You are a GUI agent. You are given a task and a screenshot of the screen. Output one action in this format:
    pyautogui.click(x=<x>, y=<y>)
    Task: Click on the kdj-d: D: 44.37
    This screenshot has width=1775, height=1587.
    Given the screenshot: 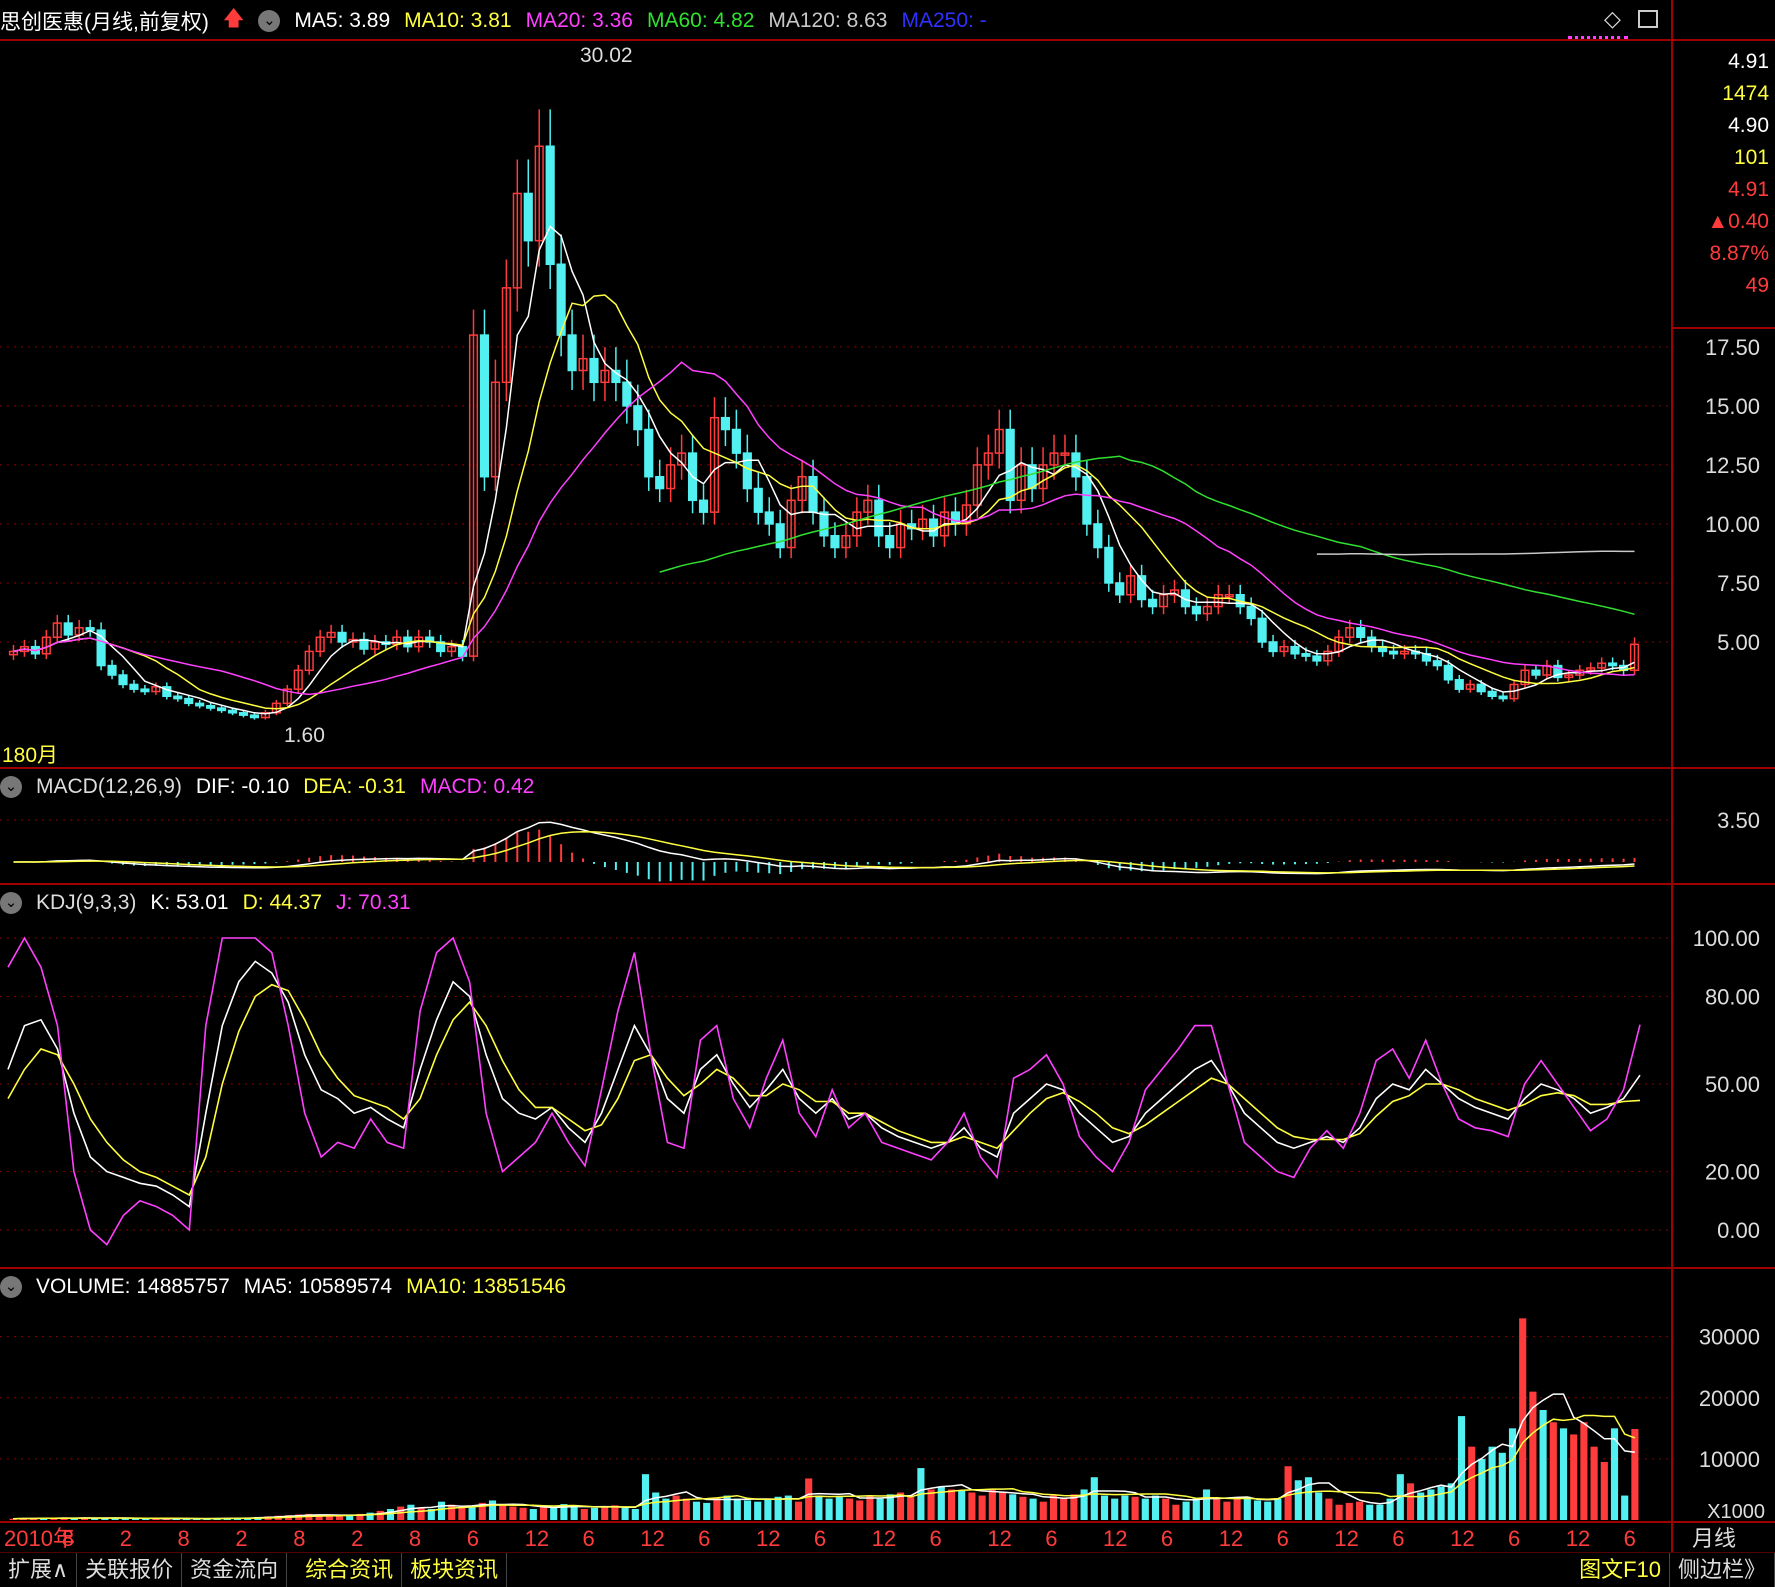 What is the action you would take?
    pyautogui.click(x=282, y=902)
    